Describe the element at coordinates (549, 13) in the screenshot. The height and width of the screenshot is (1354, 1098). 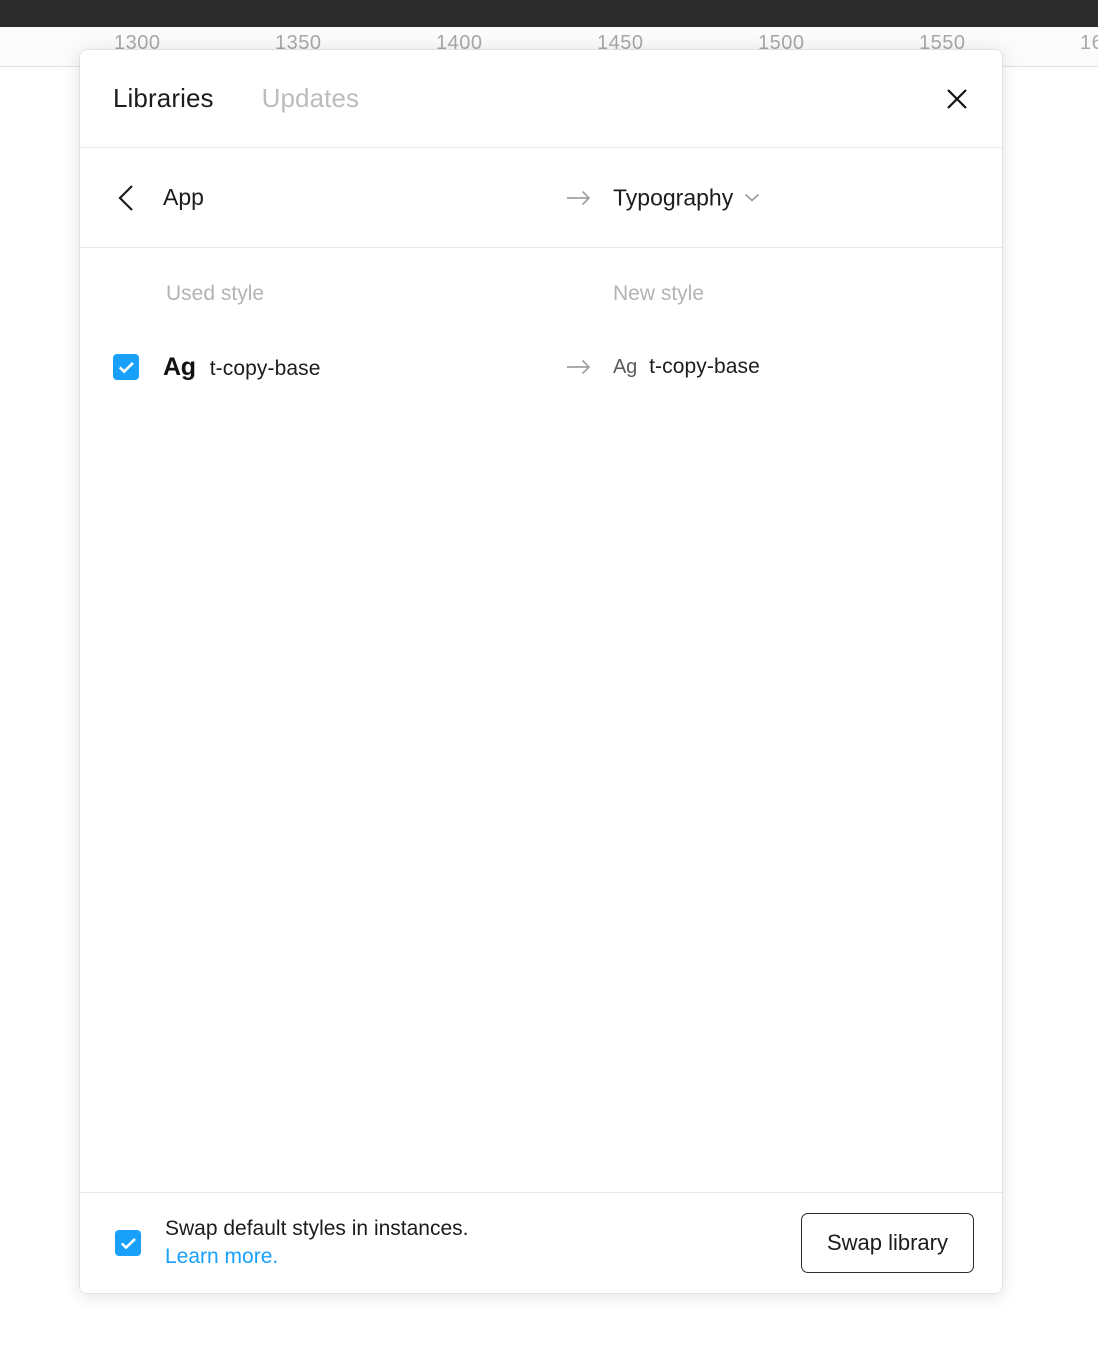
I see `app-toolbar` at that location.